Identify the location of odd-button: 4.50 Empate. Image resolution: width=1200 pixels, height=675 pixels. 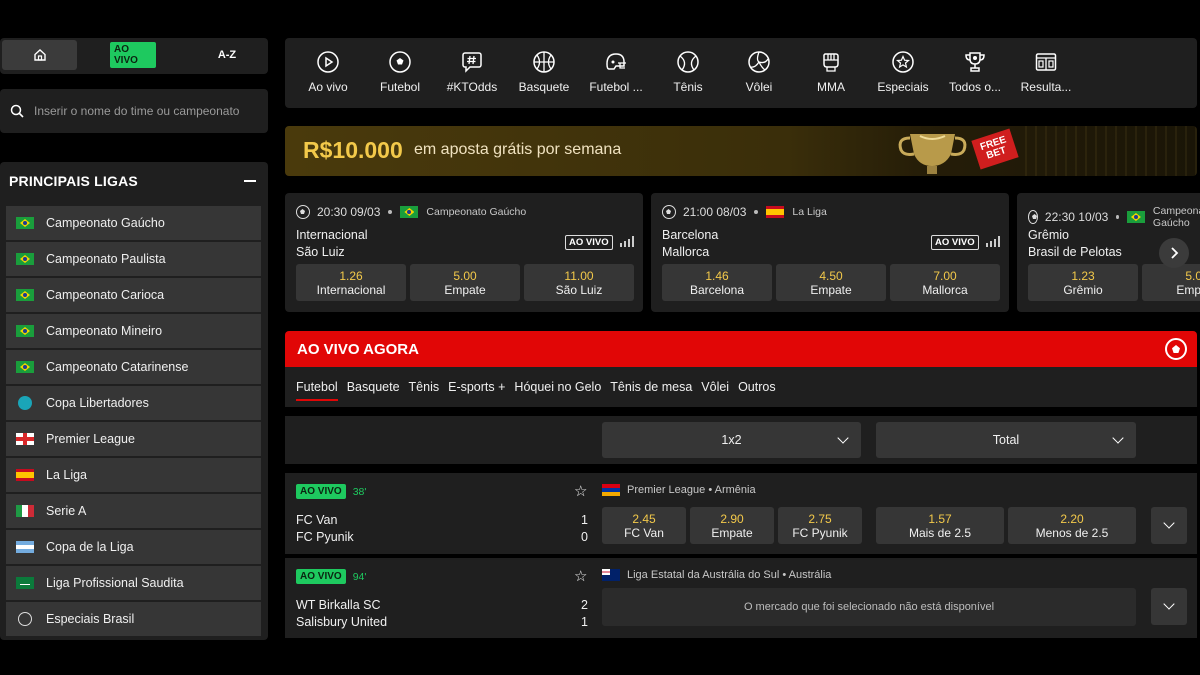
(831, 282).